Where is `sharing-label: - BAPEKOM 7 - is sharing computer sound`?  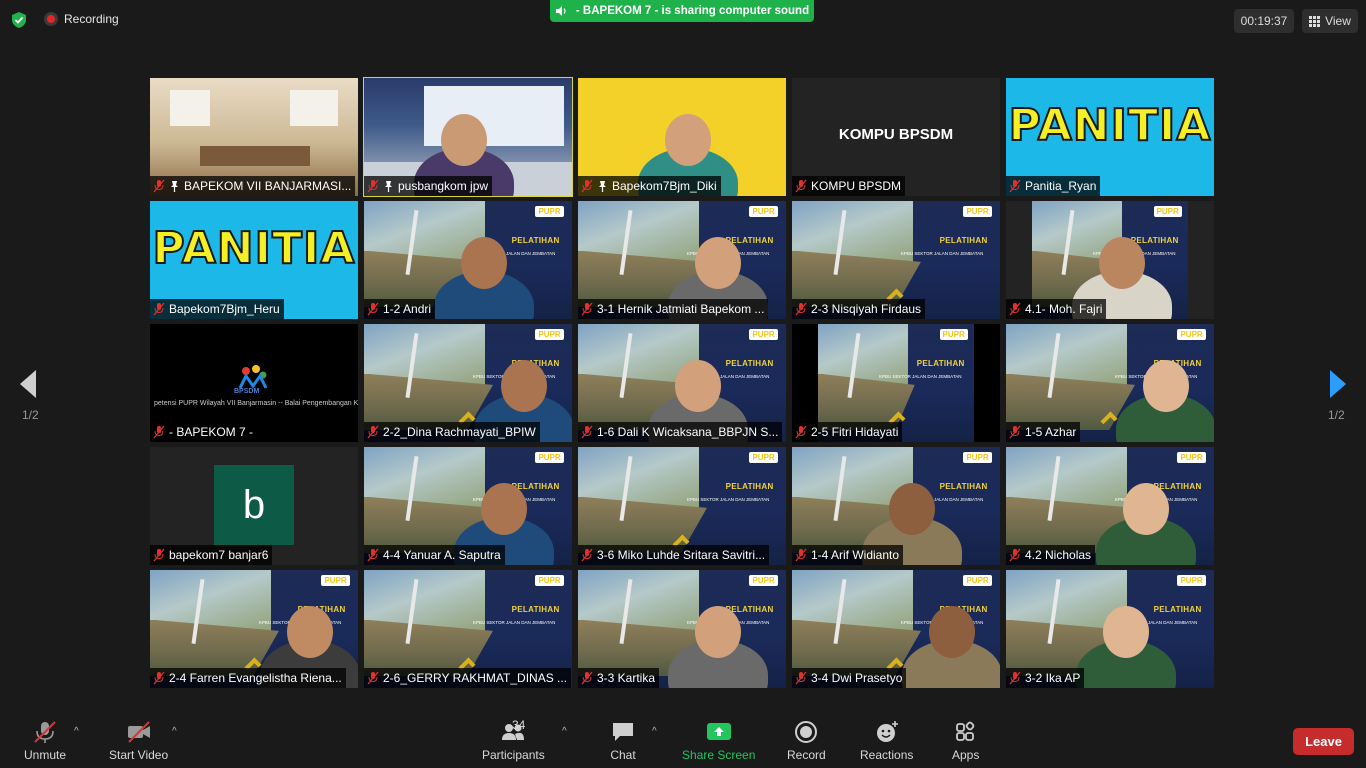
sharing-label: - BAPEKOM 7 - is sharing computer sound is located at coordinates (692, 11).